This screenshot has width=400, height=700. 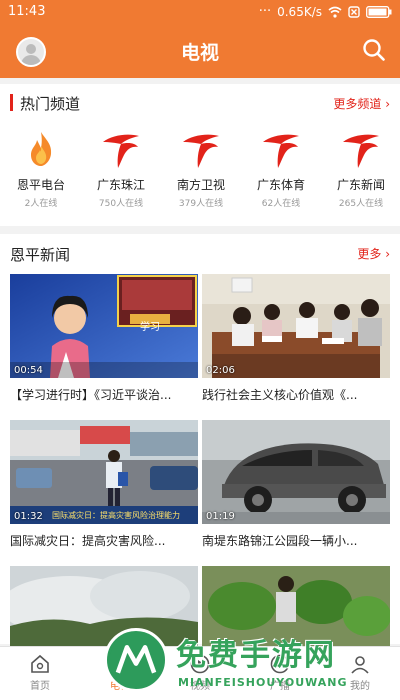 What do you see at coordinates (325, 11) in the screenshot?
I see `status-right: ··· 0.65K/s` at bounding box center [325, 11].